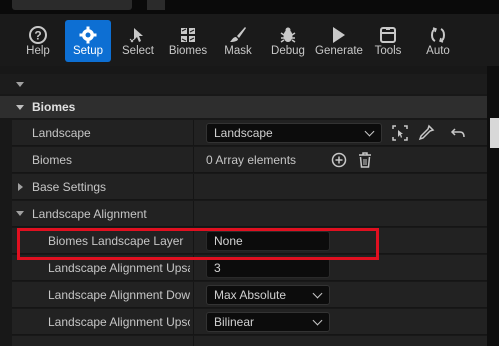 The image size is (499, 346). What do you see at coordinates (188, 34) in the screenshot?
I see `biomes-icon` at bounding box center [188, 34].